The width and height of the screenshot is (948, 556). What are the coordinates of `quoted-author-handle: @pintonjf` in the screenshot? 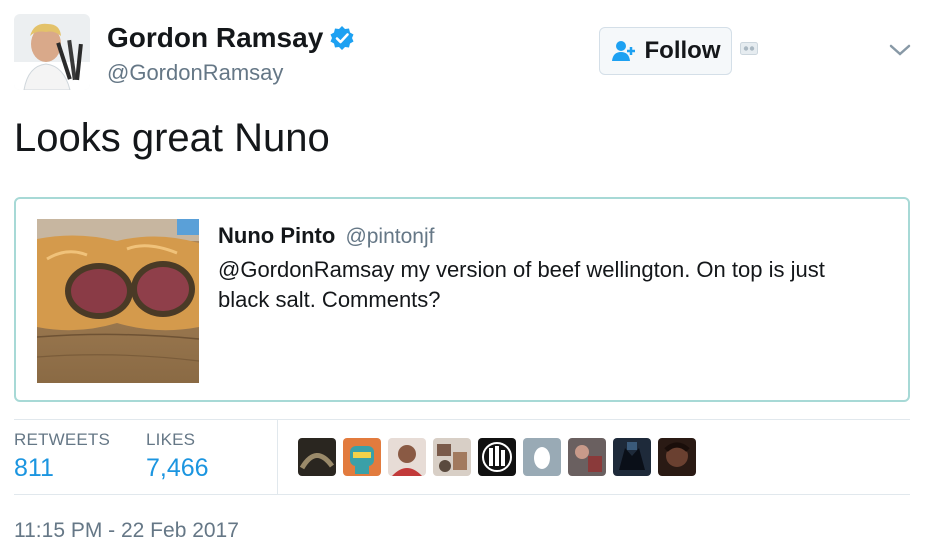 It's located at (390, 236).